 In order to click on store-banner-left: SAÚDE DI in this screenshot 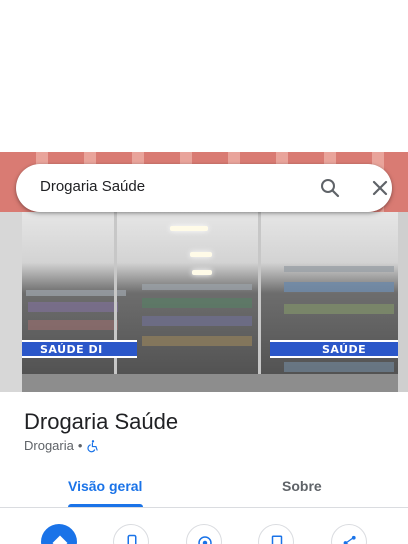, I will do `click(79, 349)`.